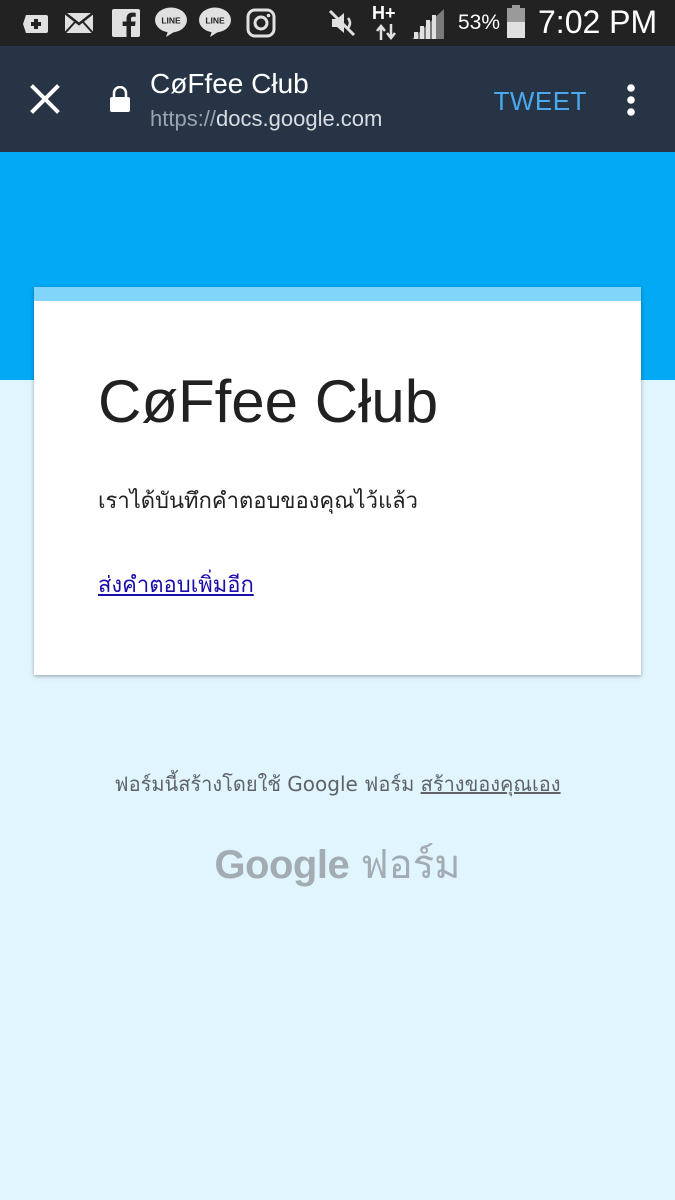 The height and width of the screenshot is (1200, 675). I want to click on add-icon, so click(35, 24).